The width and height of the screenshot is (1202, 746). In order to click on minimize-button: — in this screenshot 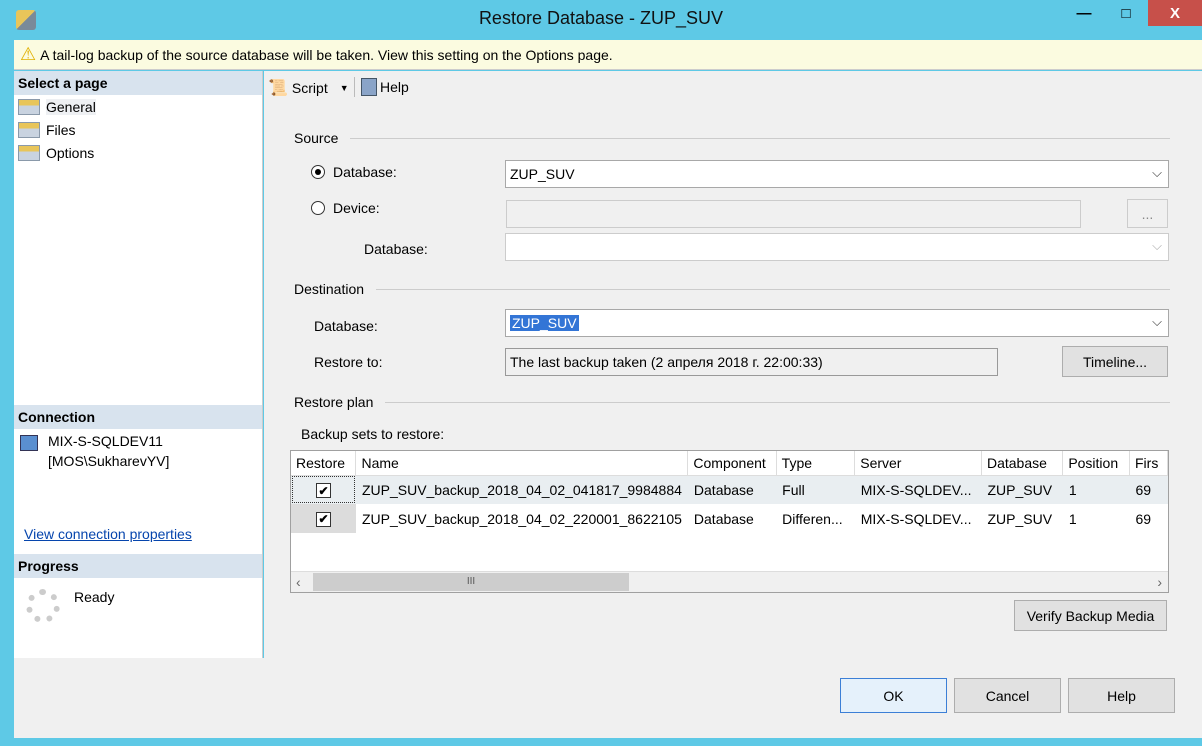, I will do `click(1084, 13)`.